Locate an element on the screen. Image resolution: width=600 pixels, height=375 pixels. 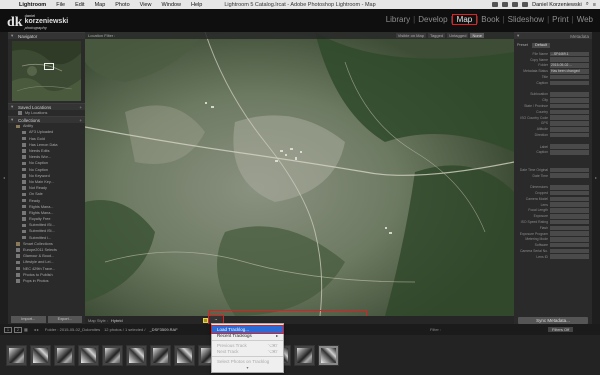
module-map: Map is located at coordinates (464, 19).